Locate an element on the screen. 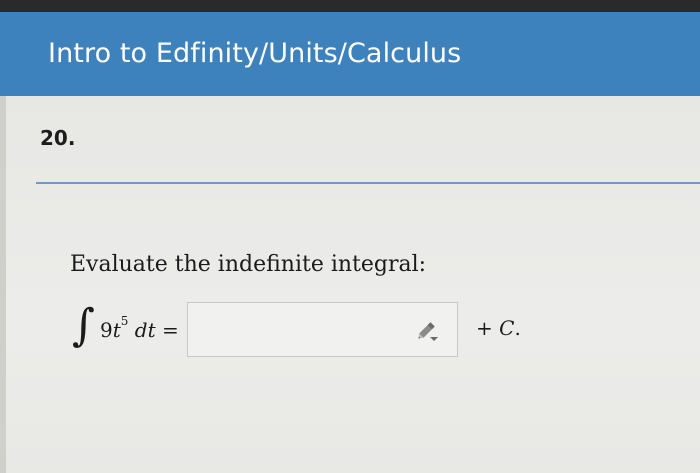 The width and height of the screenshot is (700, 473). top-bar is located at coordinates (350, 6).